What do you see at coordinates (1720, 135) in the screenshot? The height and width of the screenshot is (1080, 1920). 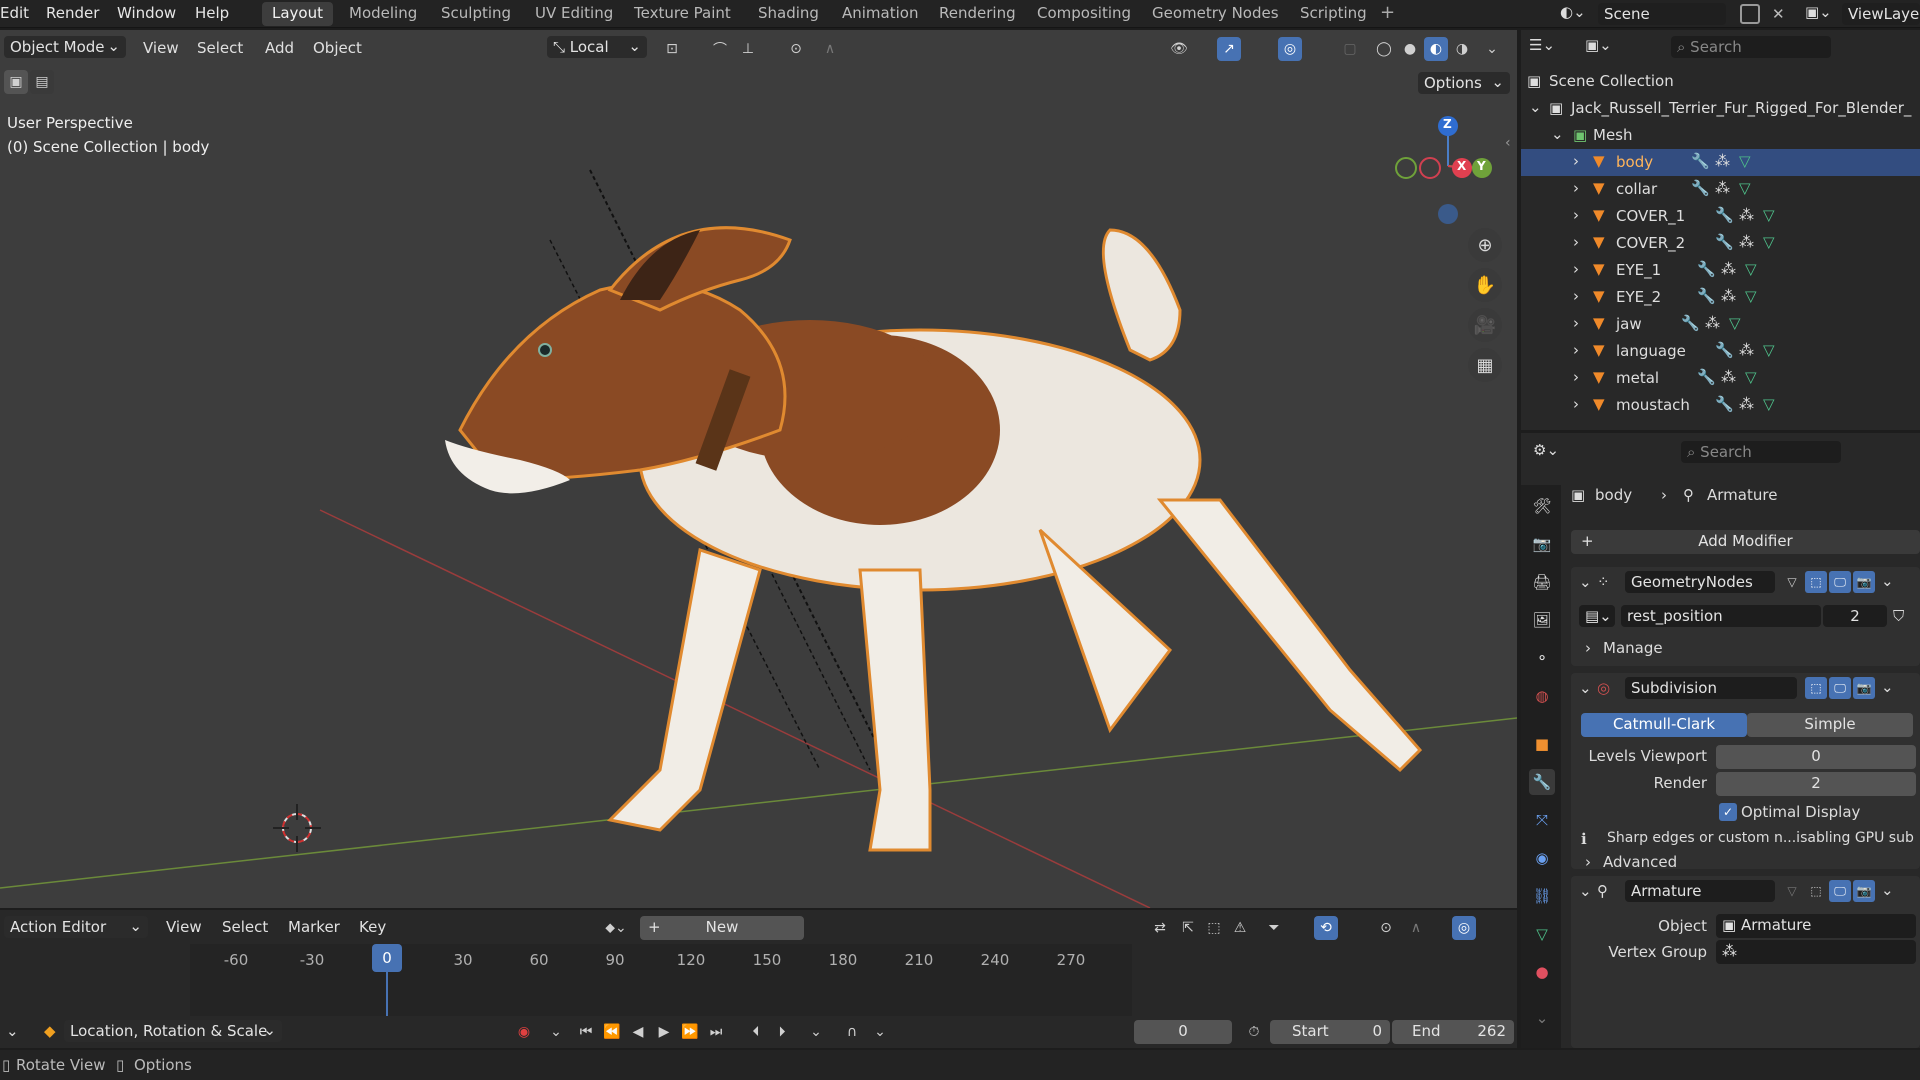 I see `mesh-collection-row: ⌄ ▣ Mesh` at bounding box center [1720, 135].